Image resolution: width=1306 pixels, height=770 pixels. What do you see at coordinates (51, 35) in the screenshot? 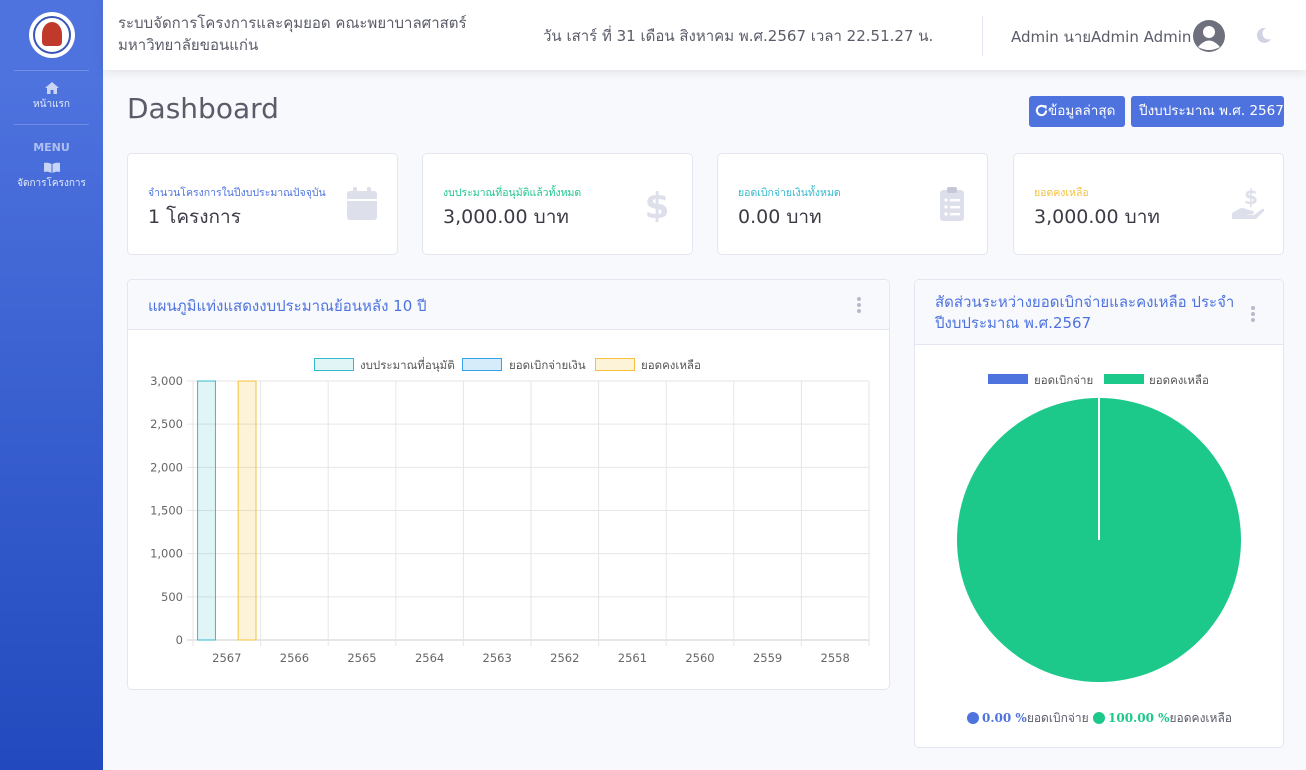
I see `university-logo` at bounding box center [51, 35].